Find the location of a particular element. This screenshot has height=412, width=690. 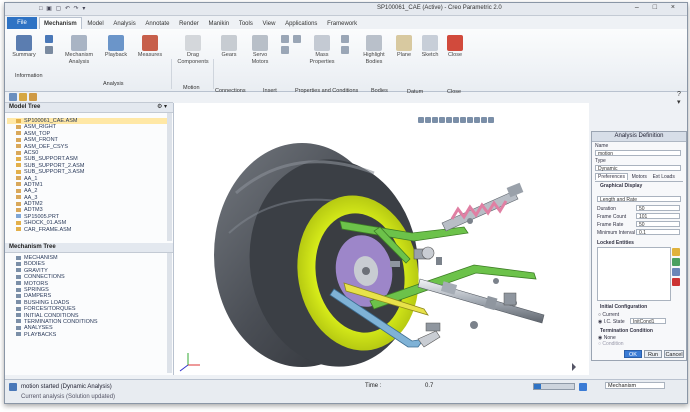

tree-item-label: MECHANISM is located at coordinates (41, 258).